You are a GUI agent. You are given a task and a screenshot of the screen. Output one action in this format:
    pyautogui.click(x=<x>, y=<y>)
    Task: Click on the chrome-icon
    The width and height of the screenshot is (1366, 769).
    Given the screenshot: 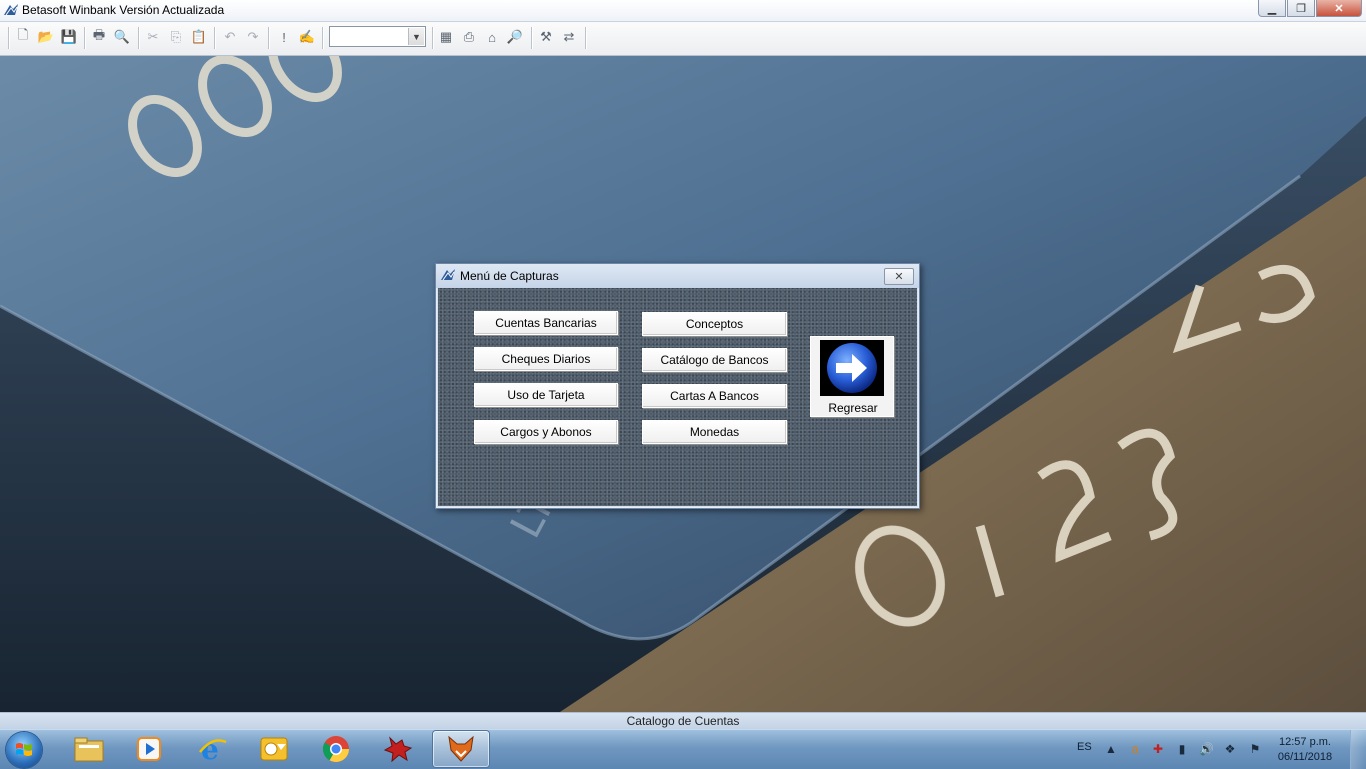 What is the action you would take?
    pyautogui.click(x=336, y=749)
    